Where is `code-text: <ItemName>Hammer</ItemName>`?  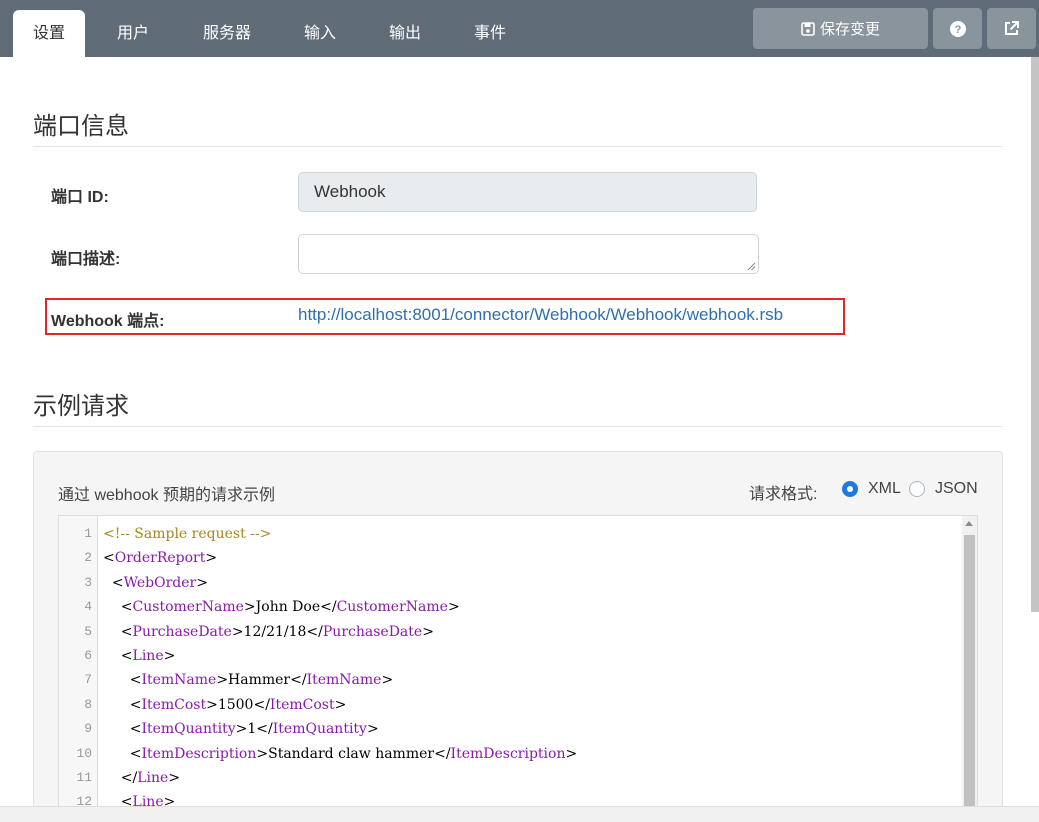 code-text: <ItemName>Hammer</ItemName> is located at coordinates (248, 680).